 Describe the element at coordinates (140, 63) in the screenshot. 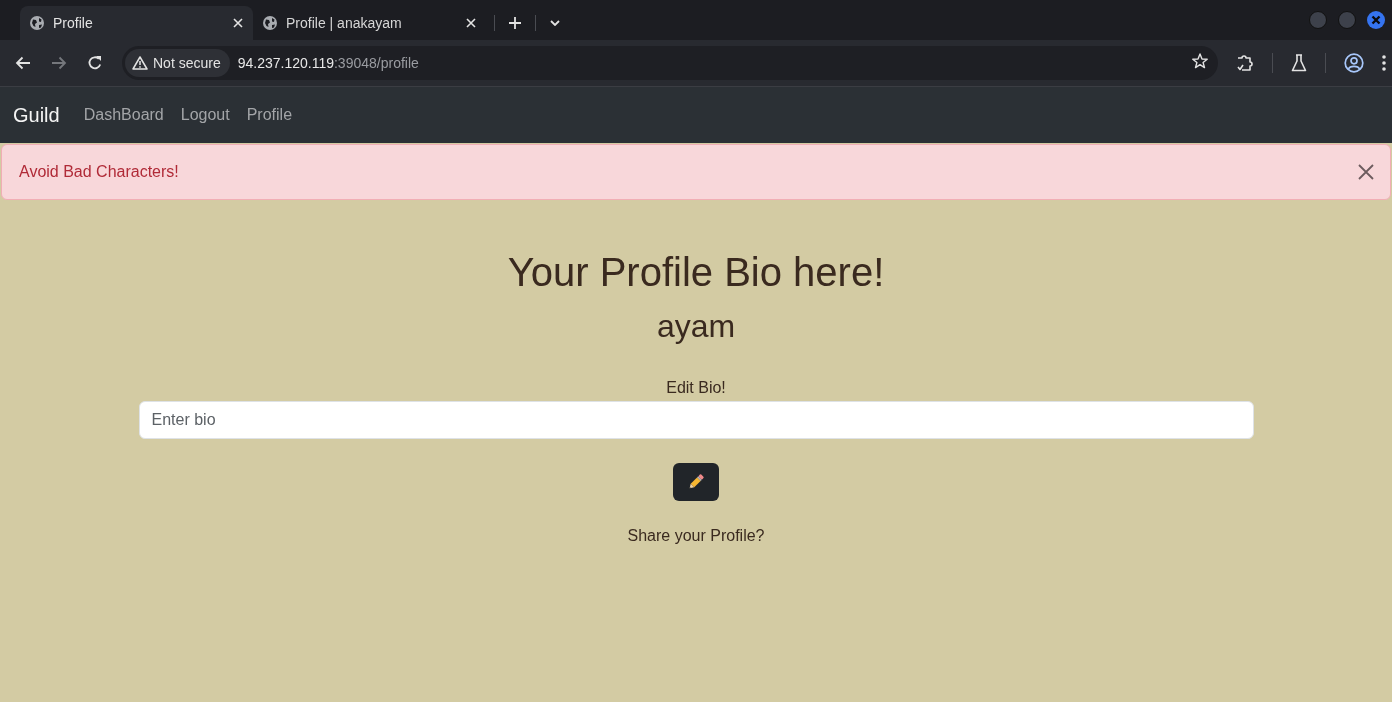

I see `warning-icon` at that location.